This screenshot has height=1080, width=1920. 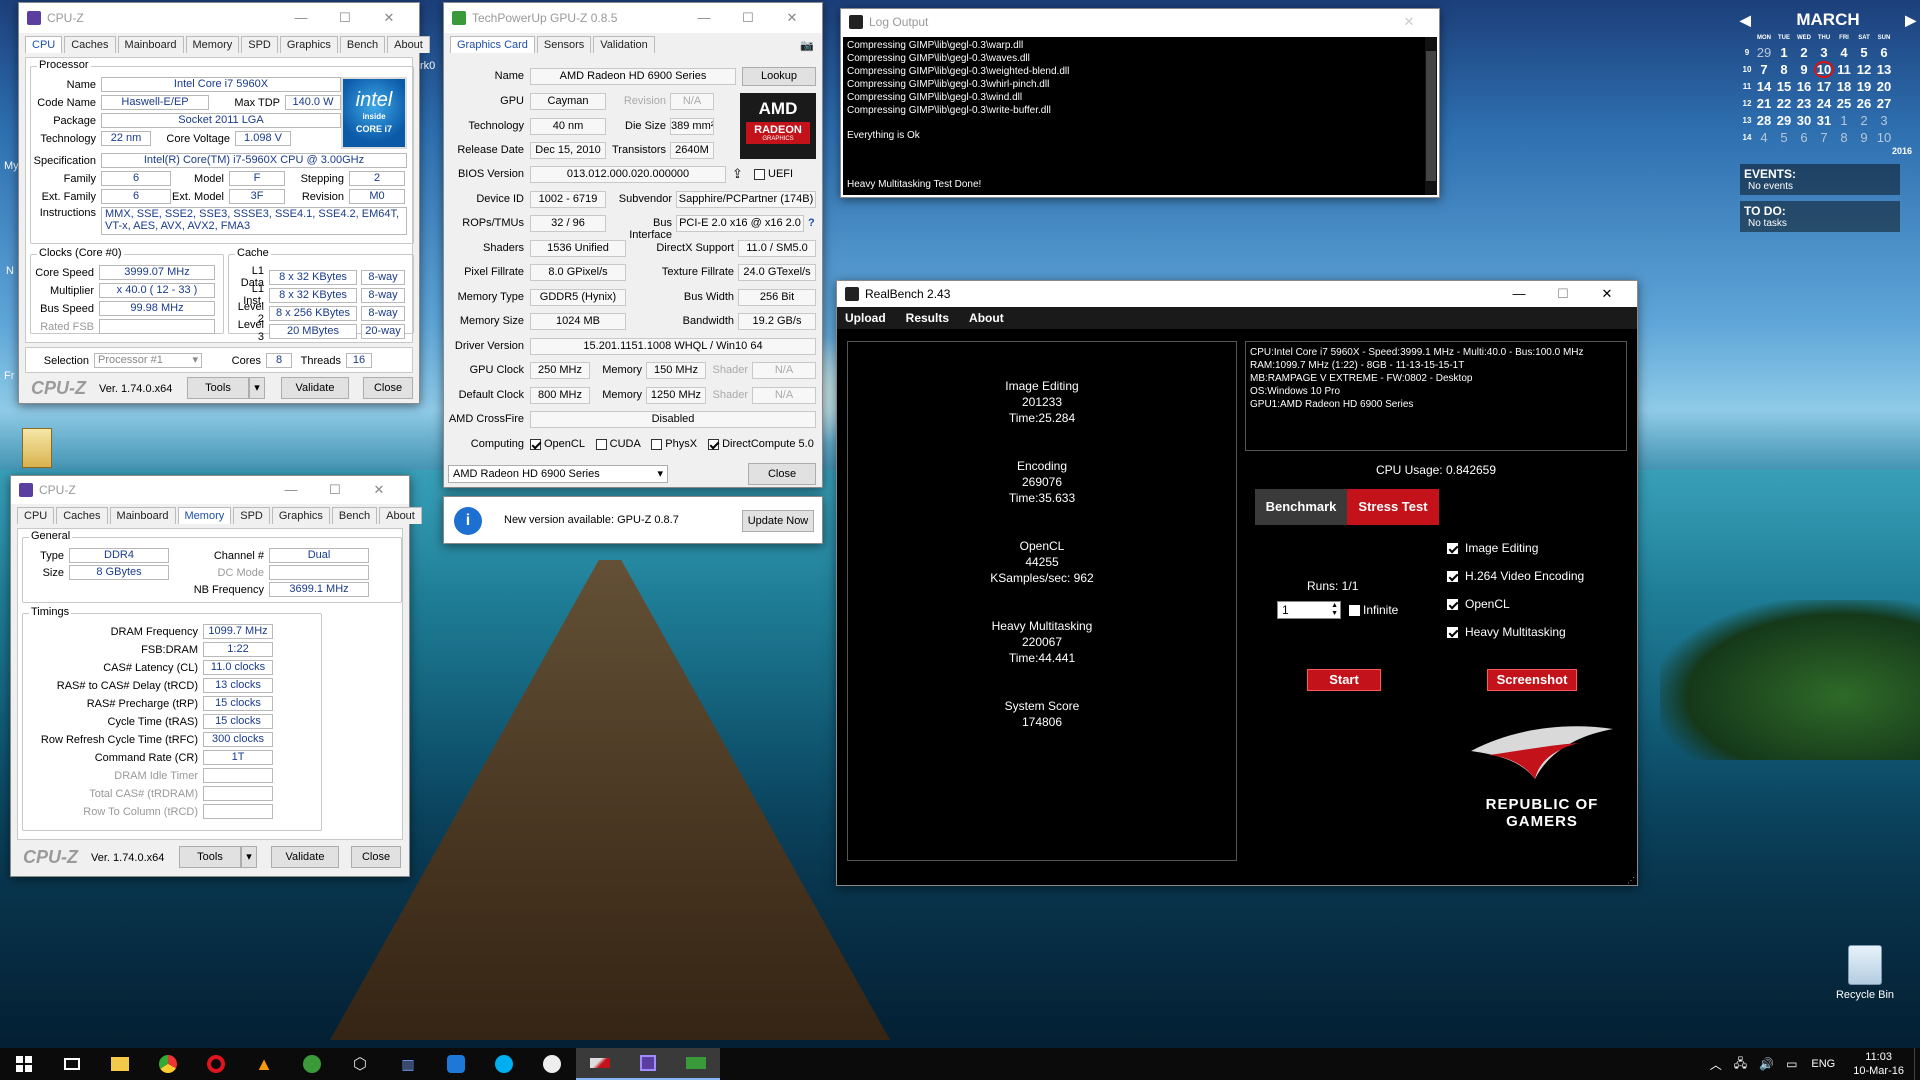 I want to click on volume-icon: 🔊, so click(x=1766, y=1064).